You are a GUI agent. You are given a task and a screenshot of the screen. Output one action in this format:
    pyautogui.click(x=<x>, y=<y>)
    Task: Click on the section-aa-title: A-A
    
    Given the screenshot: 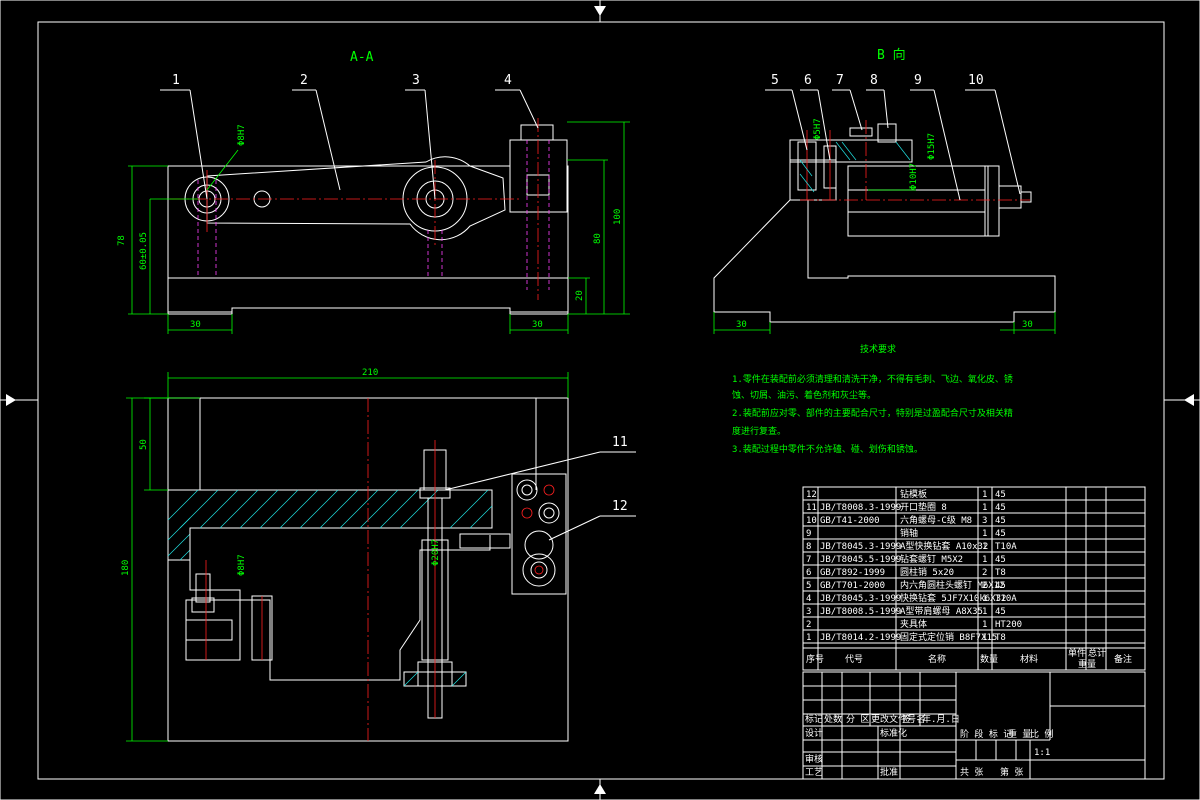 What is the action you would take?
    pyautogui.click(x=362, y=57)
    